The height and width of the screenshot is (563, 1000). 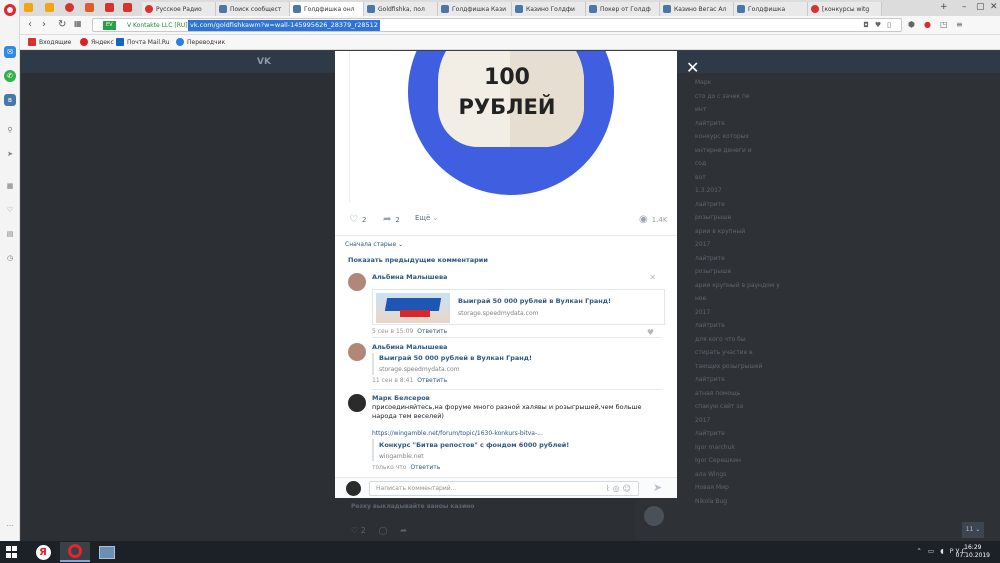 What do you see at coordinates (253, 9) in the screenshot?
I see `browser-tab: Поиск сообщест` at bounding box center [253, 9].